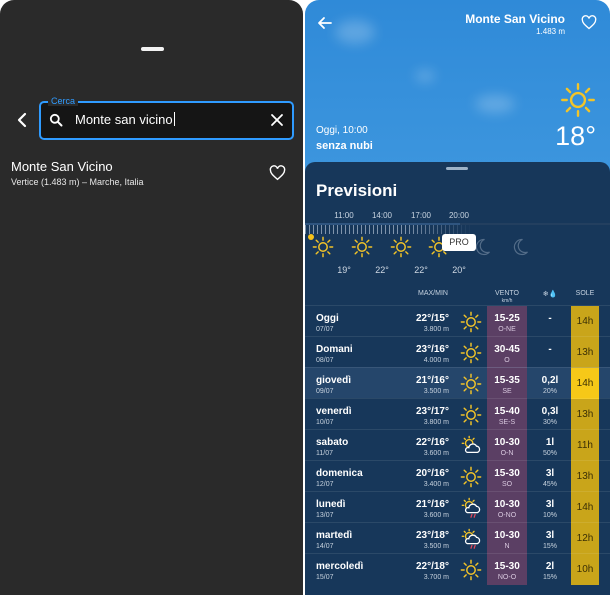 The width and height of the screenshot is (610, 595). I want to click on day-temperature: 22°/18°, so click(432, 566).